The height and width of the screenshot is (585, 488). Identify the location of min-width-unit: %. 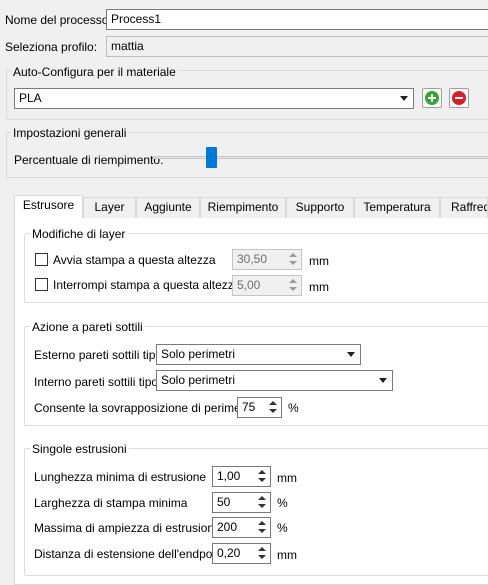
(282, 503).